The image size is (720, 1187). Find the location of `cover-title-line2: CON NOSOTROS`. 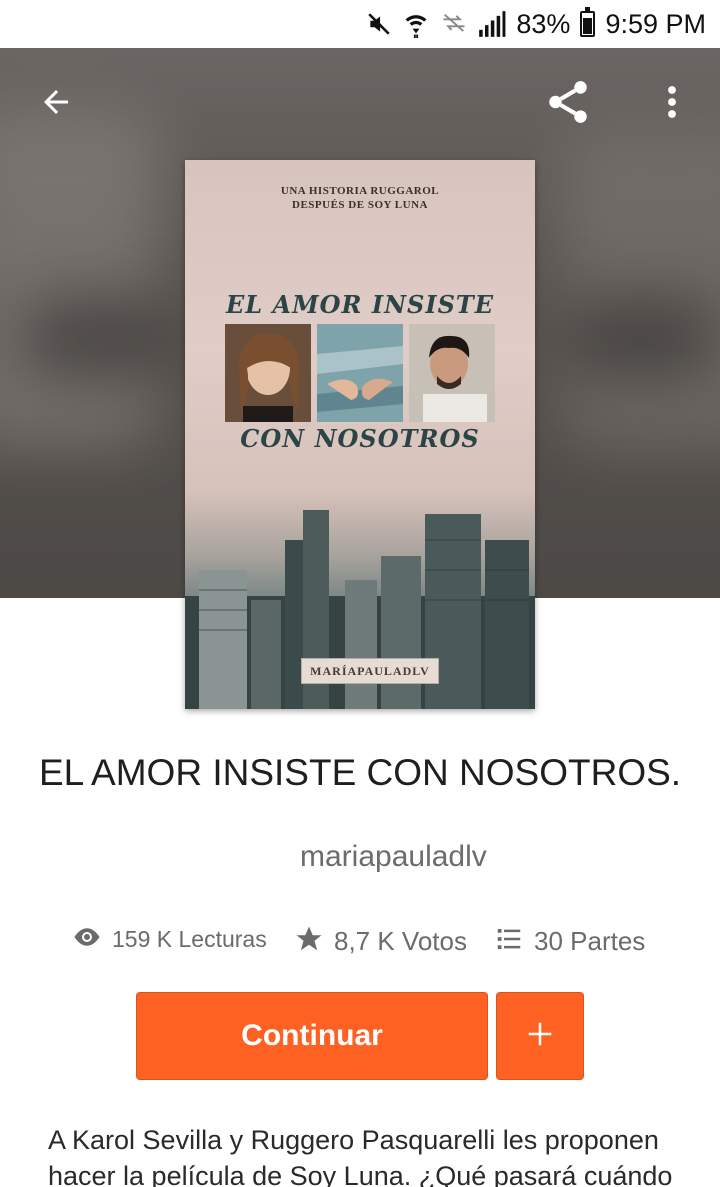

cover-title-line2: CON NOSOTROS is located at coordinates (360, 438).